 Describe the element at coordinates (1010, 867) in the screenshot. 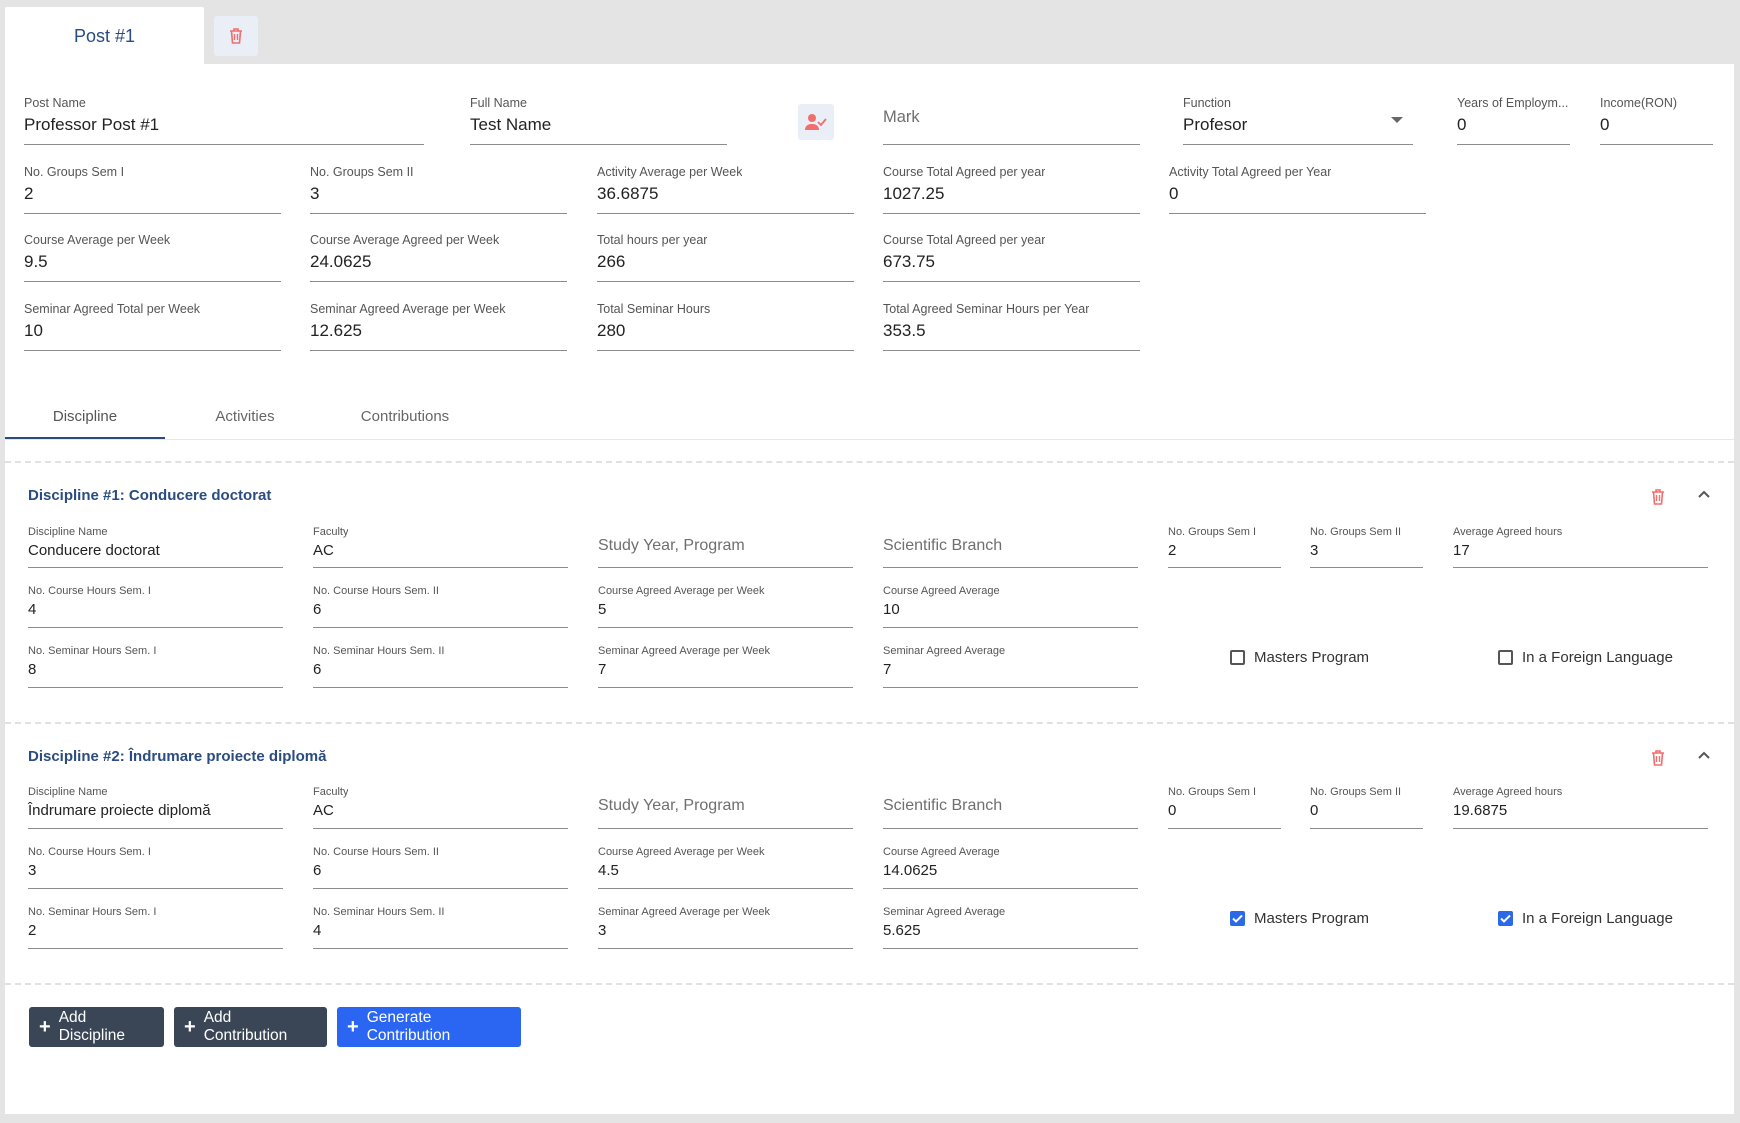

I see `course-agreed-average-field: Course Agreed Average 14.0625` at that location.